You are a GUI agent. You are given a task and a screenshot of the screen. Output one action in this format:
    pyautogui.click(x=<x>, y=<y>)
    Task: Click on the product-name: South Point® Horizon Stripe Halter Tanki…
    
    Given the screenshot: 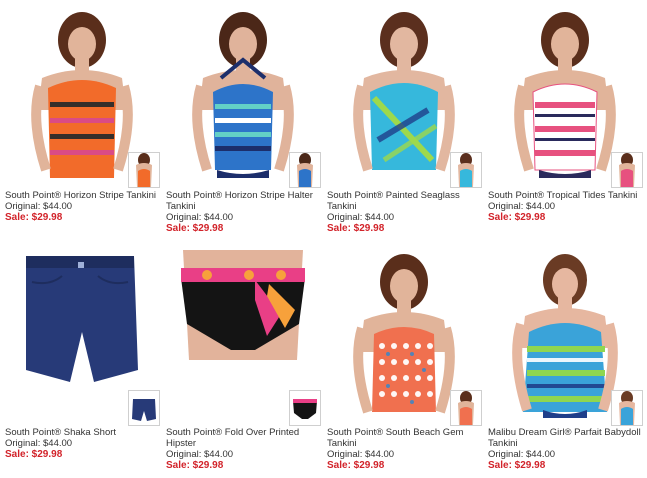 What is the action you would take?
    pyautogui.click(x=243, y=201)
    